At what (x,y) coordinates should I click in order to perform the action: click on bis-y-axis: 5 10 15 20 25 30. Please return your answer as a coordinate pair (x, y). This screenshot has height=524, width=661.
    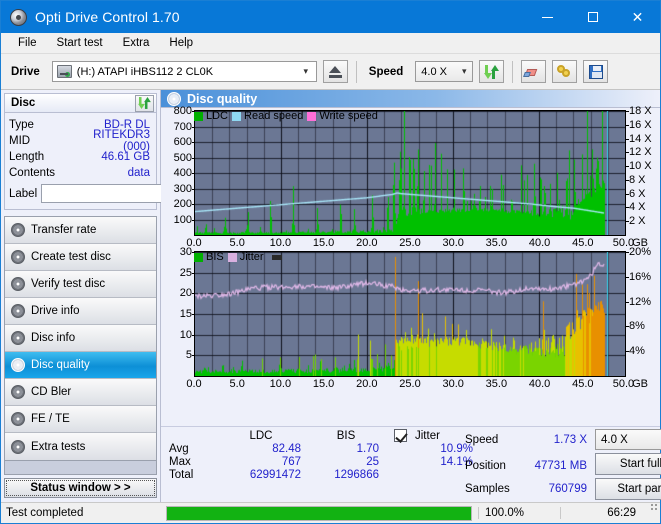
    Looking at the image, I should click on (178, 311).